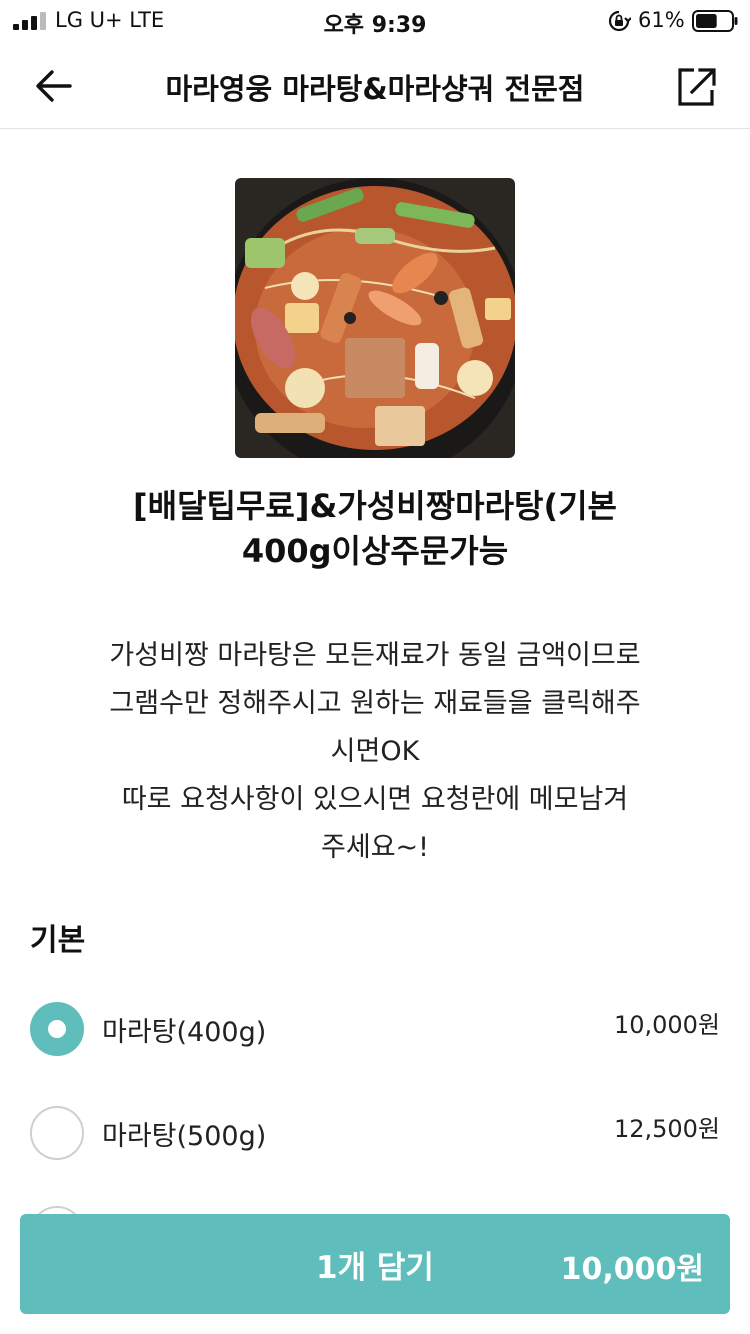 This screenshot has width=750, height=1334. What do you see at coordinates (632, 1269) in the screenshot?
I see `cart-total-price: 10,000원` at bounding box center [632, 1269].